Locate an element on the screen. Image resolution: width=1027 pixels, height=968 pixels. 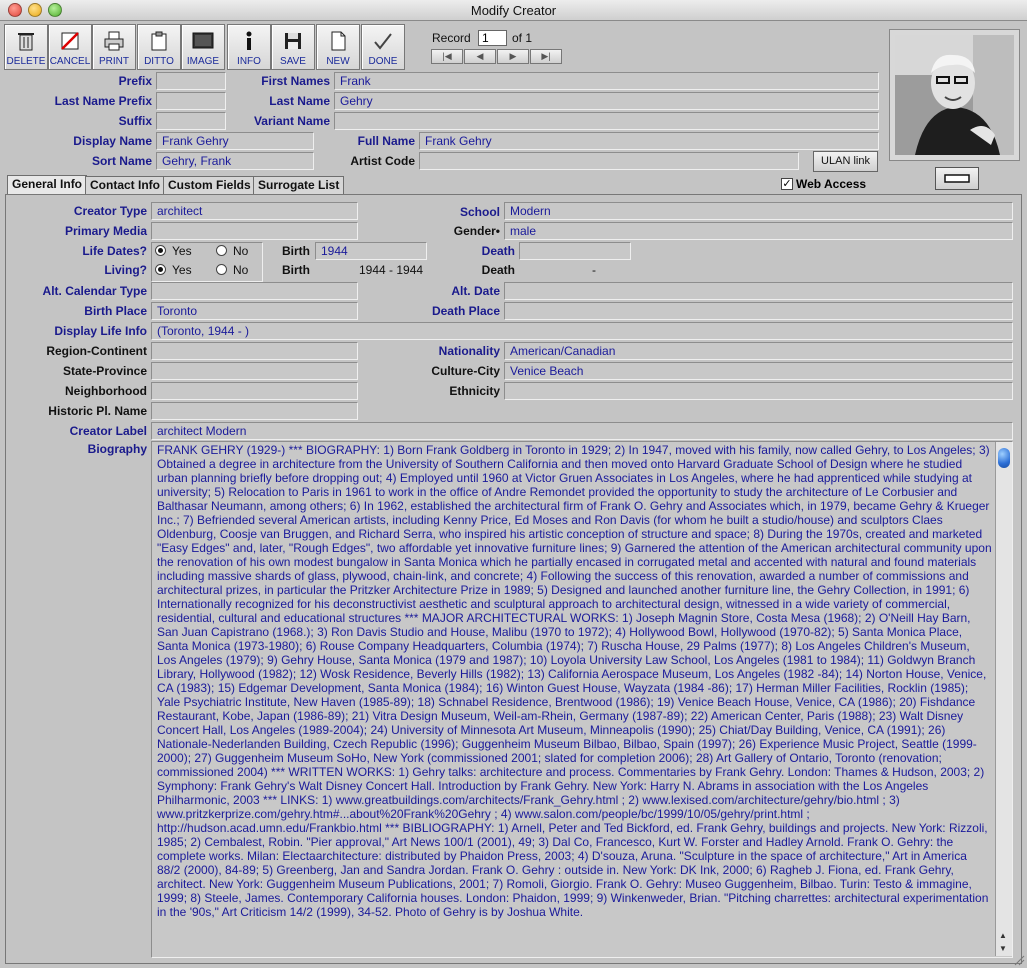
first-record-button: |◀ is located at coordinates (447, 56).